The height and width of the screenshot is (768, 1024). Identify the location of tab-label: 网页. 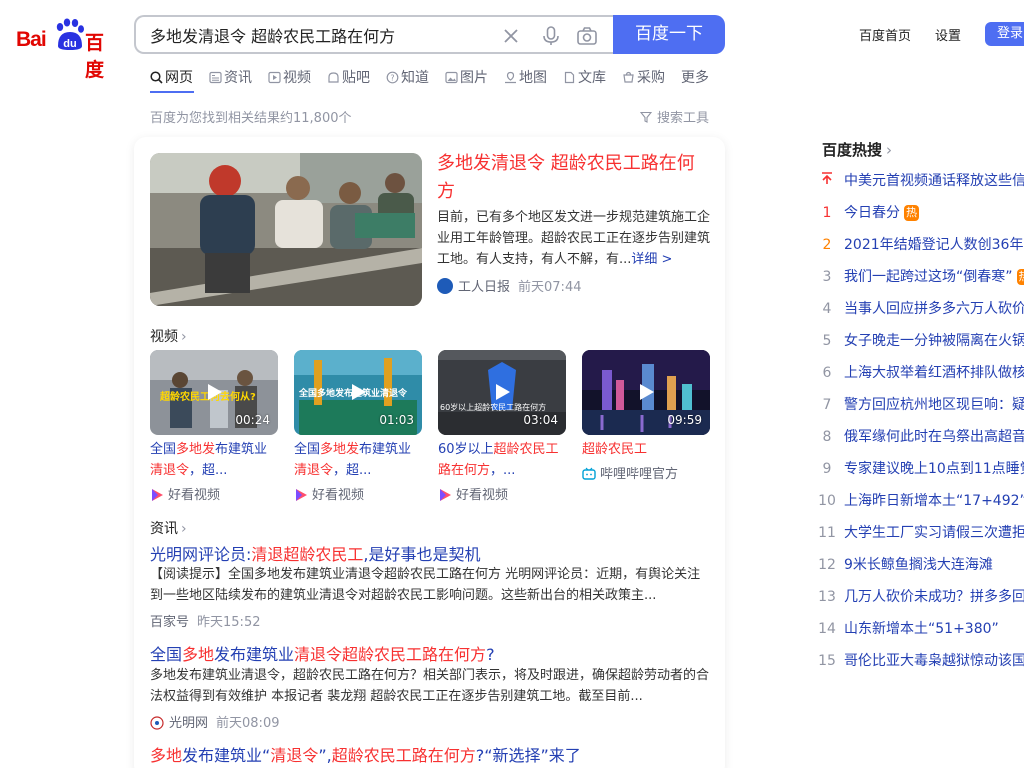
(179, 78).